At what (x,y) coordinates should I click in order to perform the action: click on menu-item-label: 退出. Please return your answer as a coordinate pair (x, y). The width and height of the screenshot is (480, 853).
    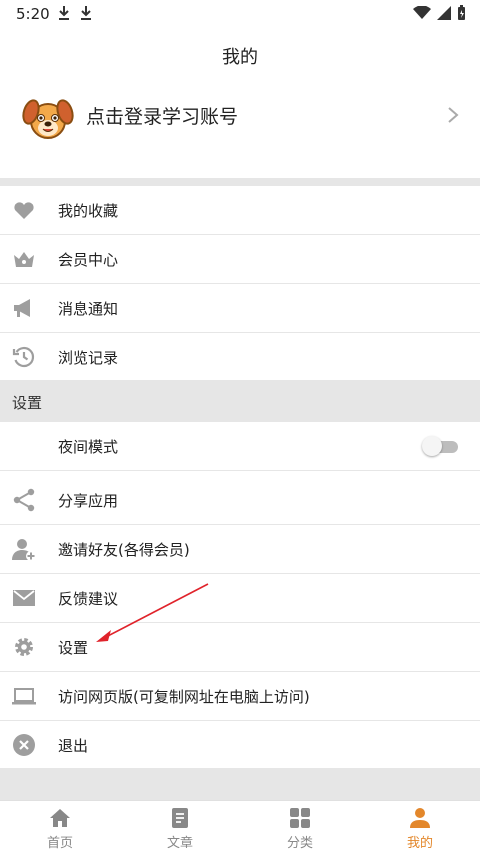
    Looking at the image, I should click on (73, 745).